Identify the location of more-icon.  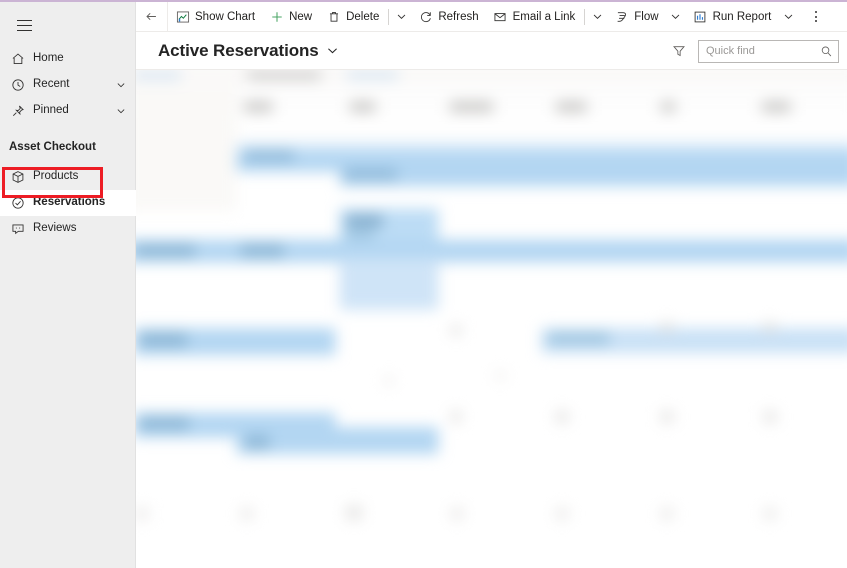
(816, 16).